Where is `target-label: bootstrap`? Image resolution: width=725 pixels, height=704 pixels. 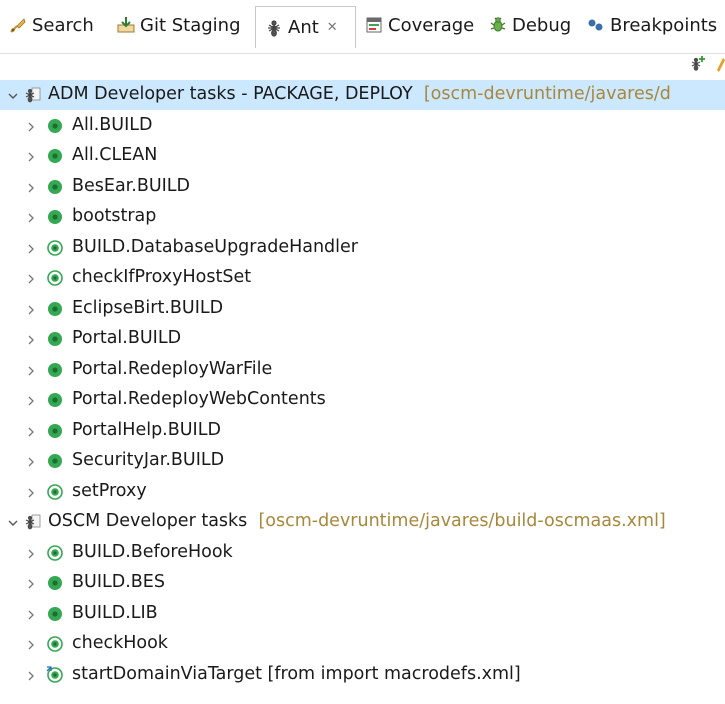 target-label: bootstrap is located at coordinates (114, 216).